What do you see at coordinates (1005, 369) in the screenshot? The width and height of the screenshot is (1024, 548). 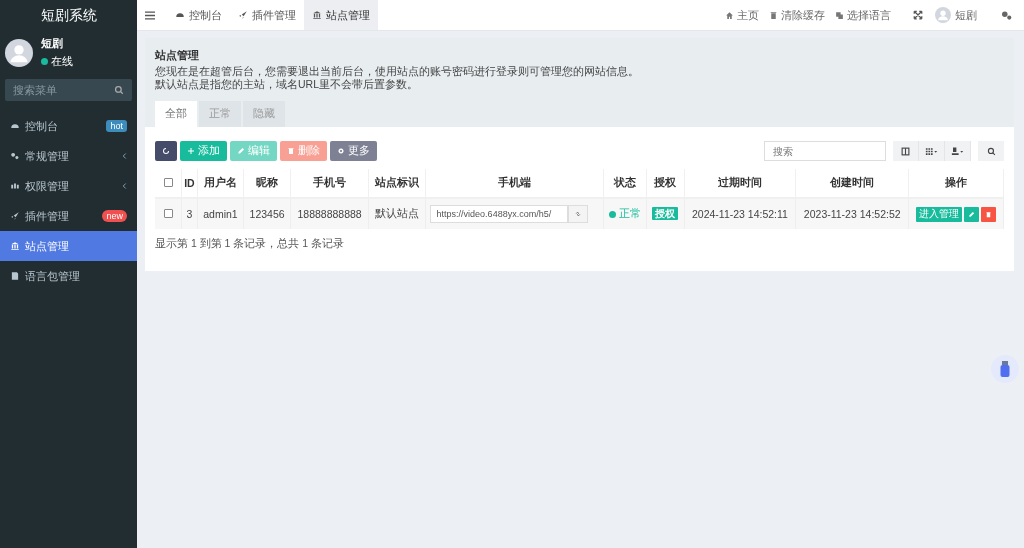 I see `usb-drive-icon` at bounding box center [1005, 369].